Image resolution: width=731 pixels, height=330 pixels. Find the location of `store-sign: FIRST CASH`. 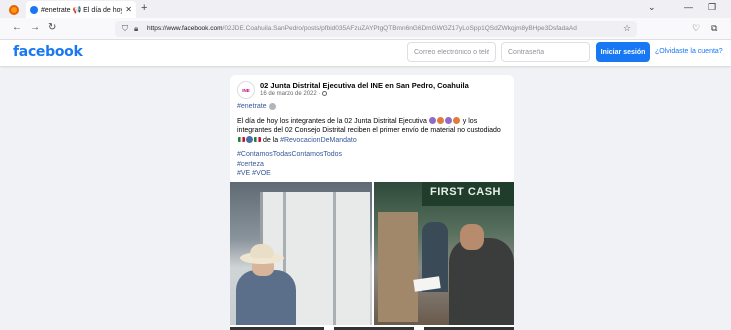

store-sign: FIRST CASH is located at coordinates (468, 194).